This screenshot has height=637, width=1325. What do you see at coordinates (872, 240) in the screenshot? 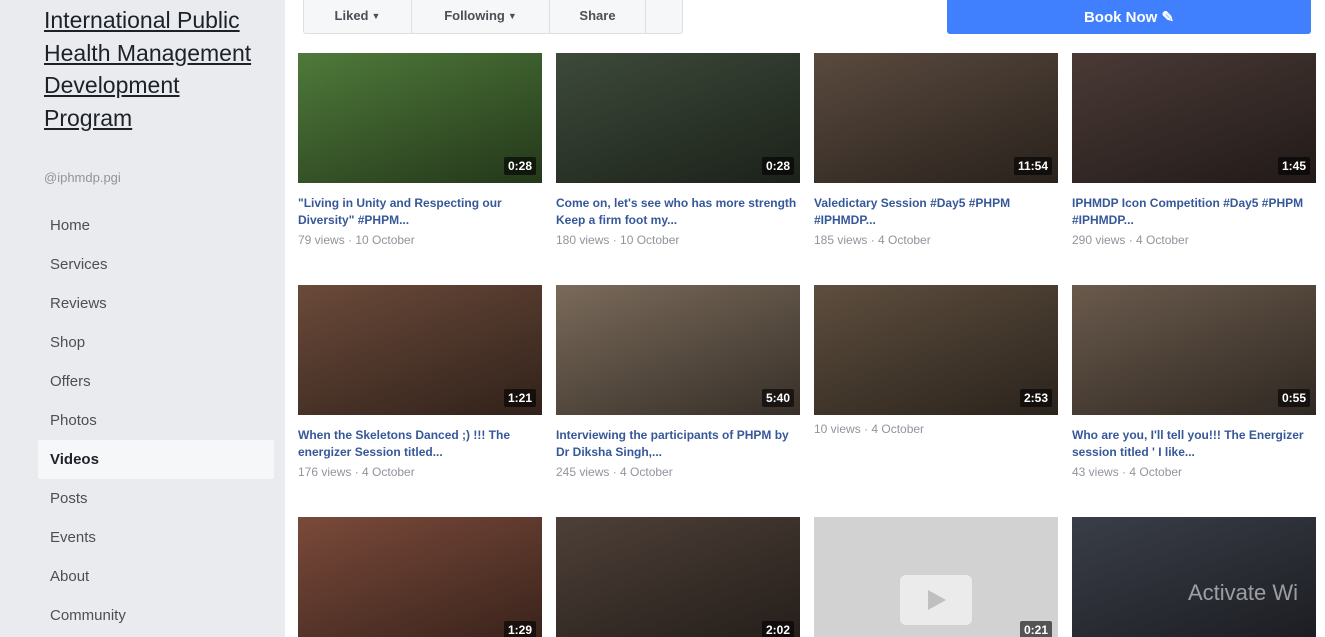
I see `video-meta: 185 views · 4 October` at bounding box center [872, 240].